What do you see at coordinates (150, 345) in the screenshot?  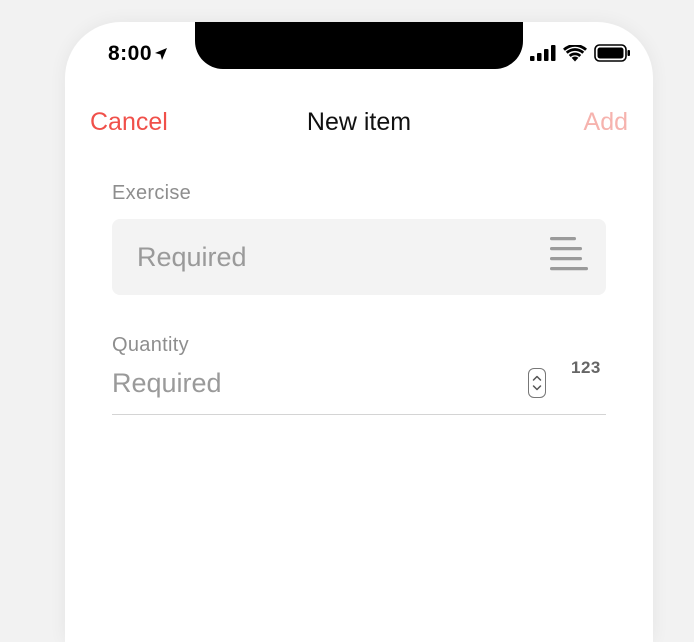 I see `quantity-label: Quantity` at bounding box center [150, 345].